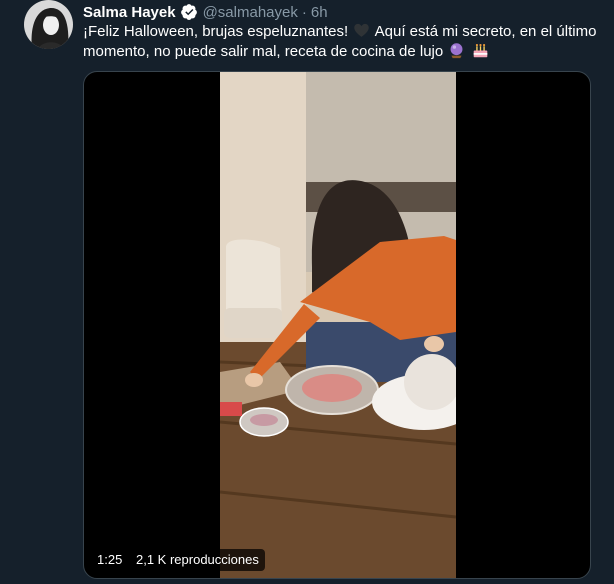  I want to click on birthday-cake-icon, so click(480, 50).